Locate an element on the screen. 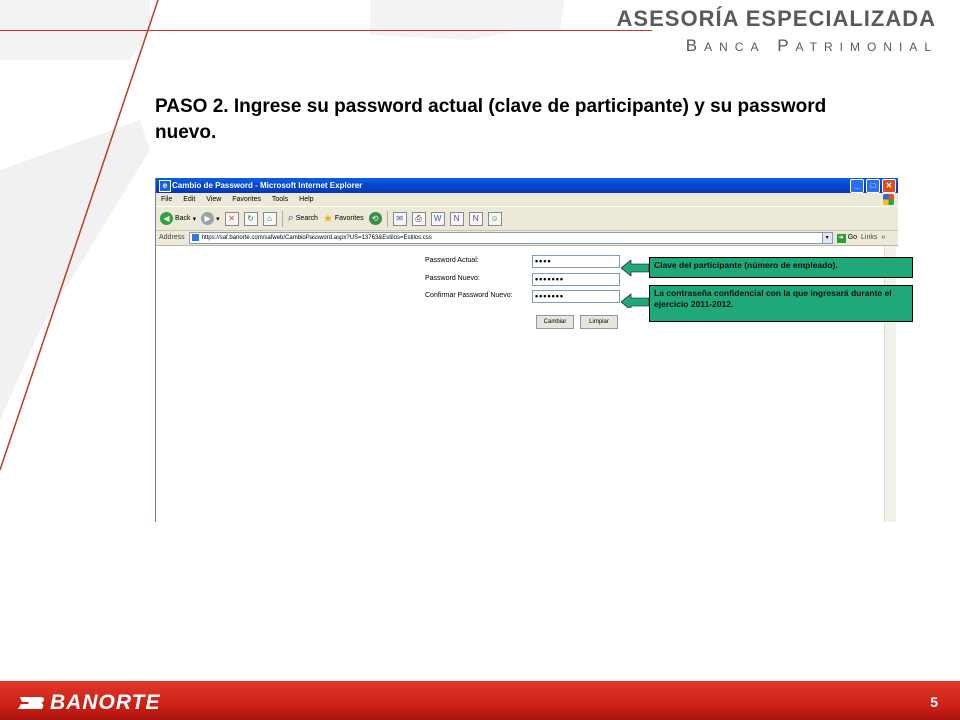  menu-edit: Edit is located at coordinates (189, 199).